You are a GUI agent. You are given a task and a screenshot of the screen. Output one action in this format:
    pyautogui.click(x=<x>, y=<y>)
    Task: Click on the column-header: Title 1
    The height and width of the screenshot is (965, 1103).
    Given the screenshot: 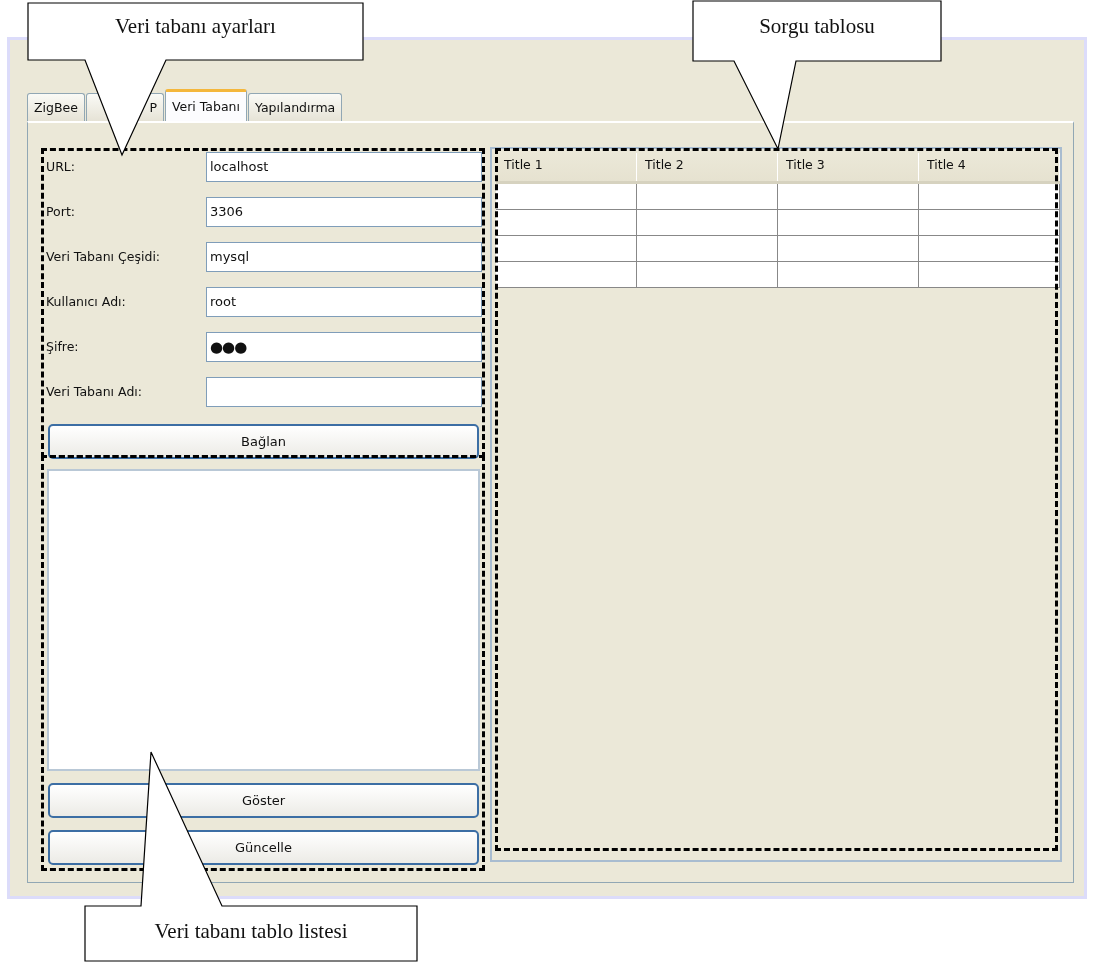 What is the action you would take?
    pyautogui.click(x=566, y=167)
    